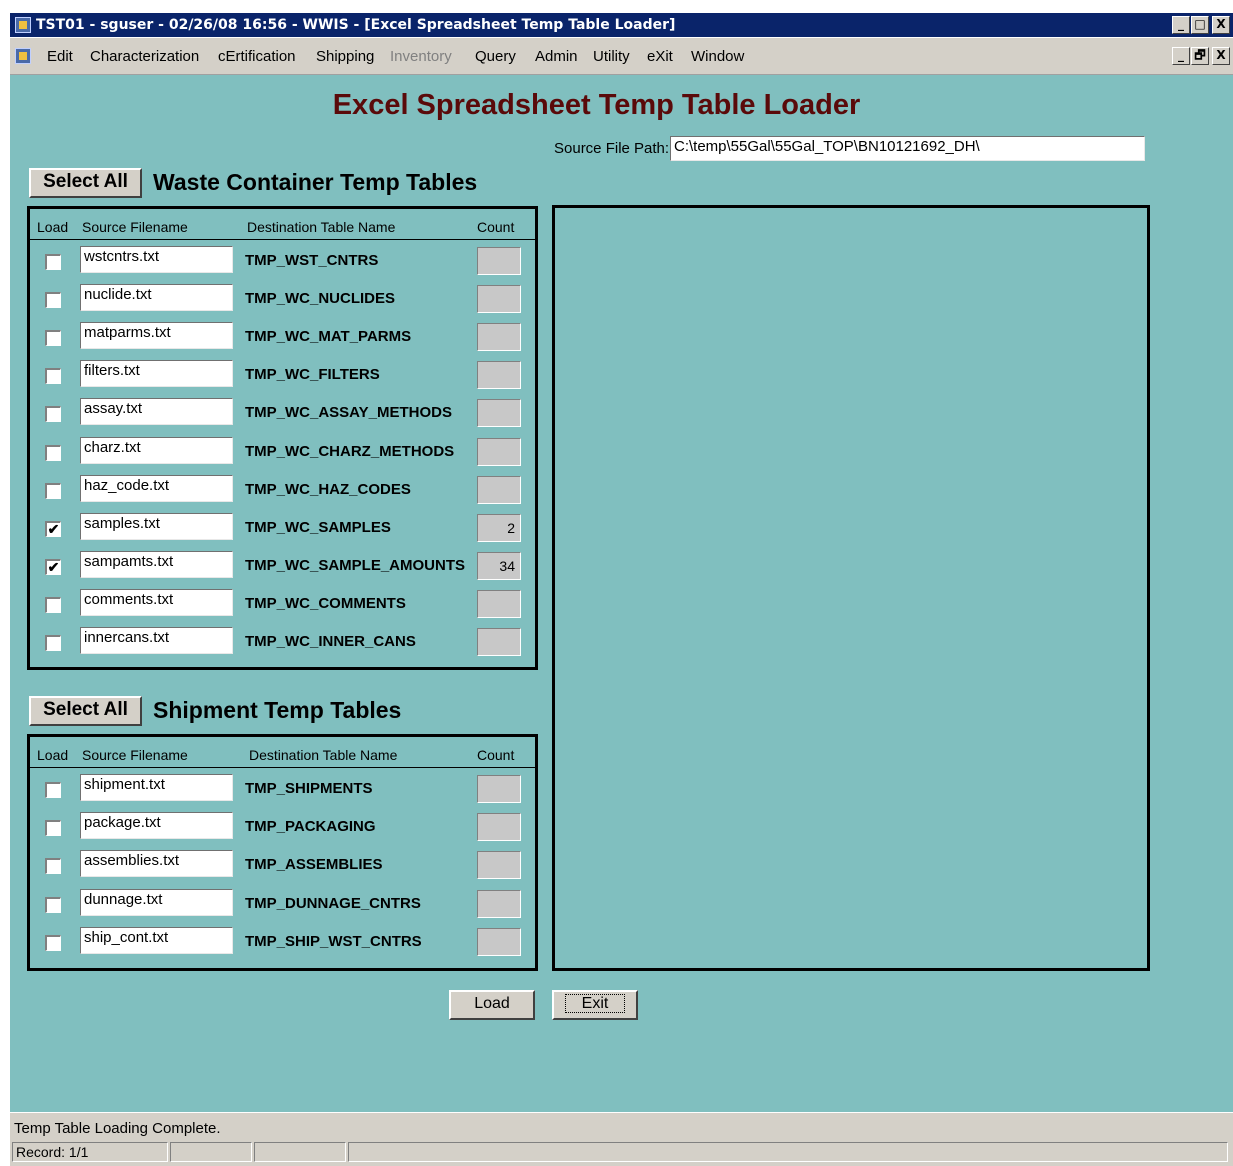 The height and width of the screenshot is (1166, 1233). Describe the element at coordinates (156, 564) in the screenshot. I see `waste-source-filename-input: sampamts.txt` at that location.